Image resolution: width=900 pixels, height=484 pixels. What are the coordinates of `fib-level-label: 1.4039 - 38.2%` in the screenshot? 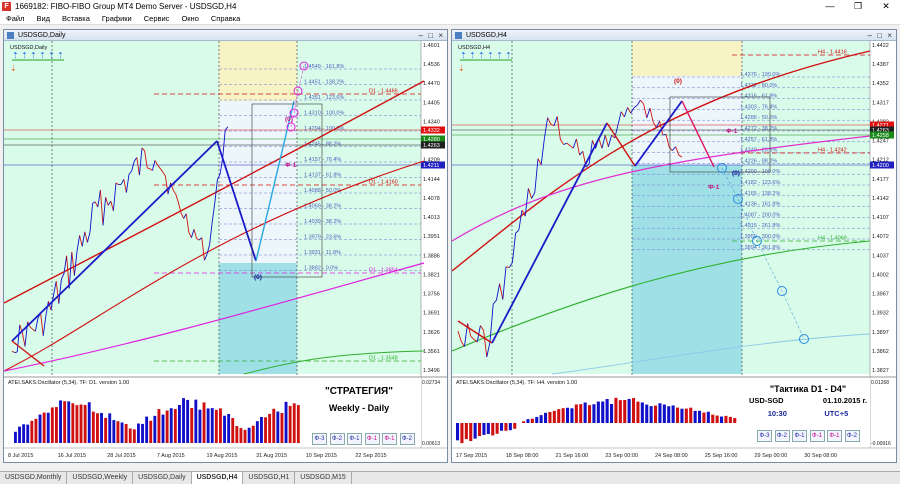 It's located at (322, 222).